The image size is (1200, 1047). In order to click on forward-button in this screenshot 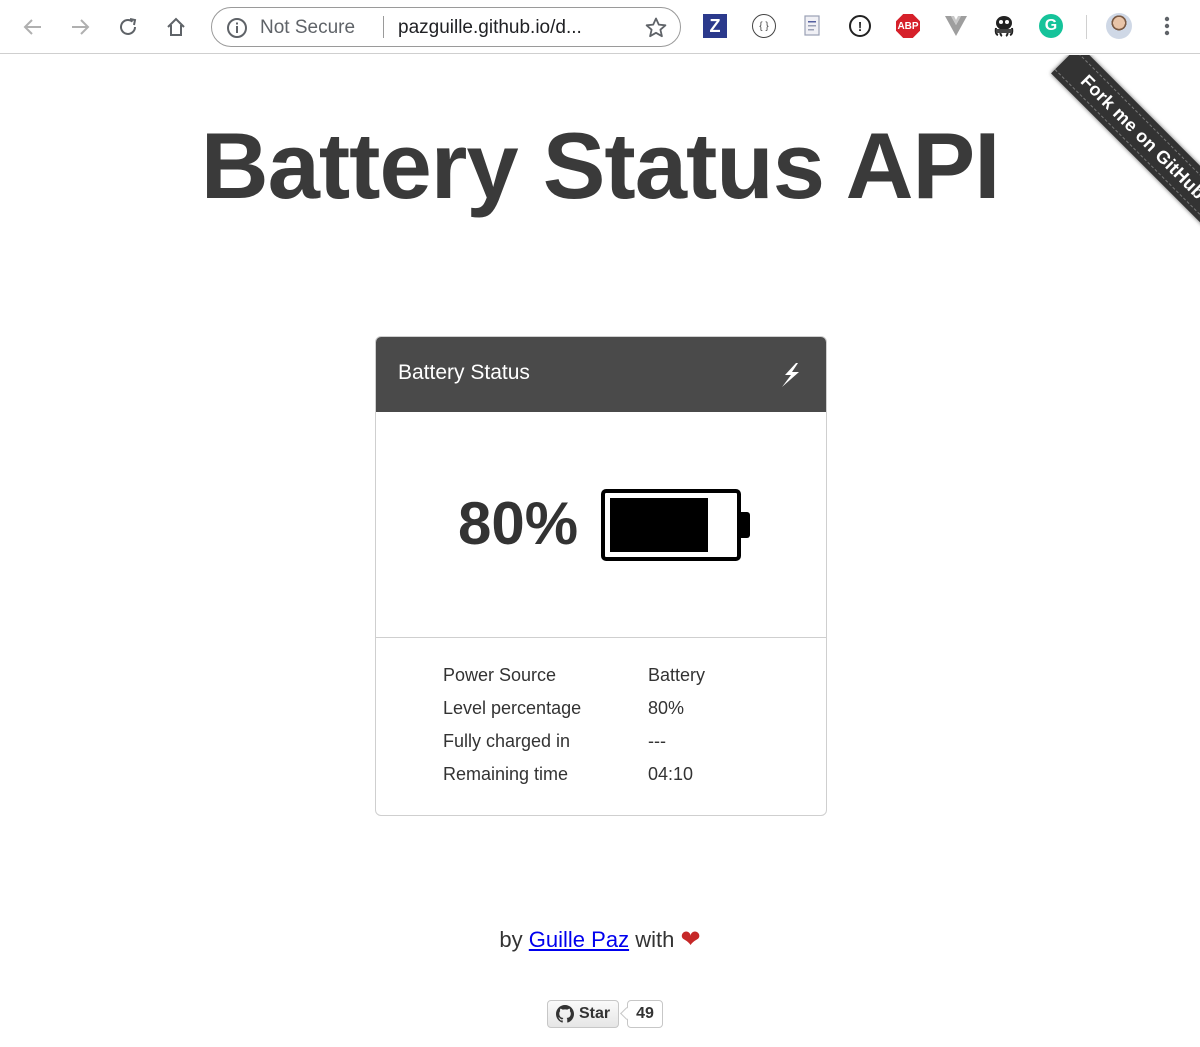, I will do `click(80, 27)`.